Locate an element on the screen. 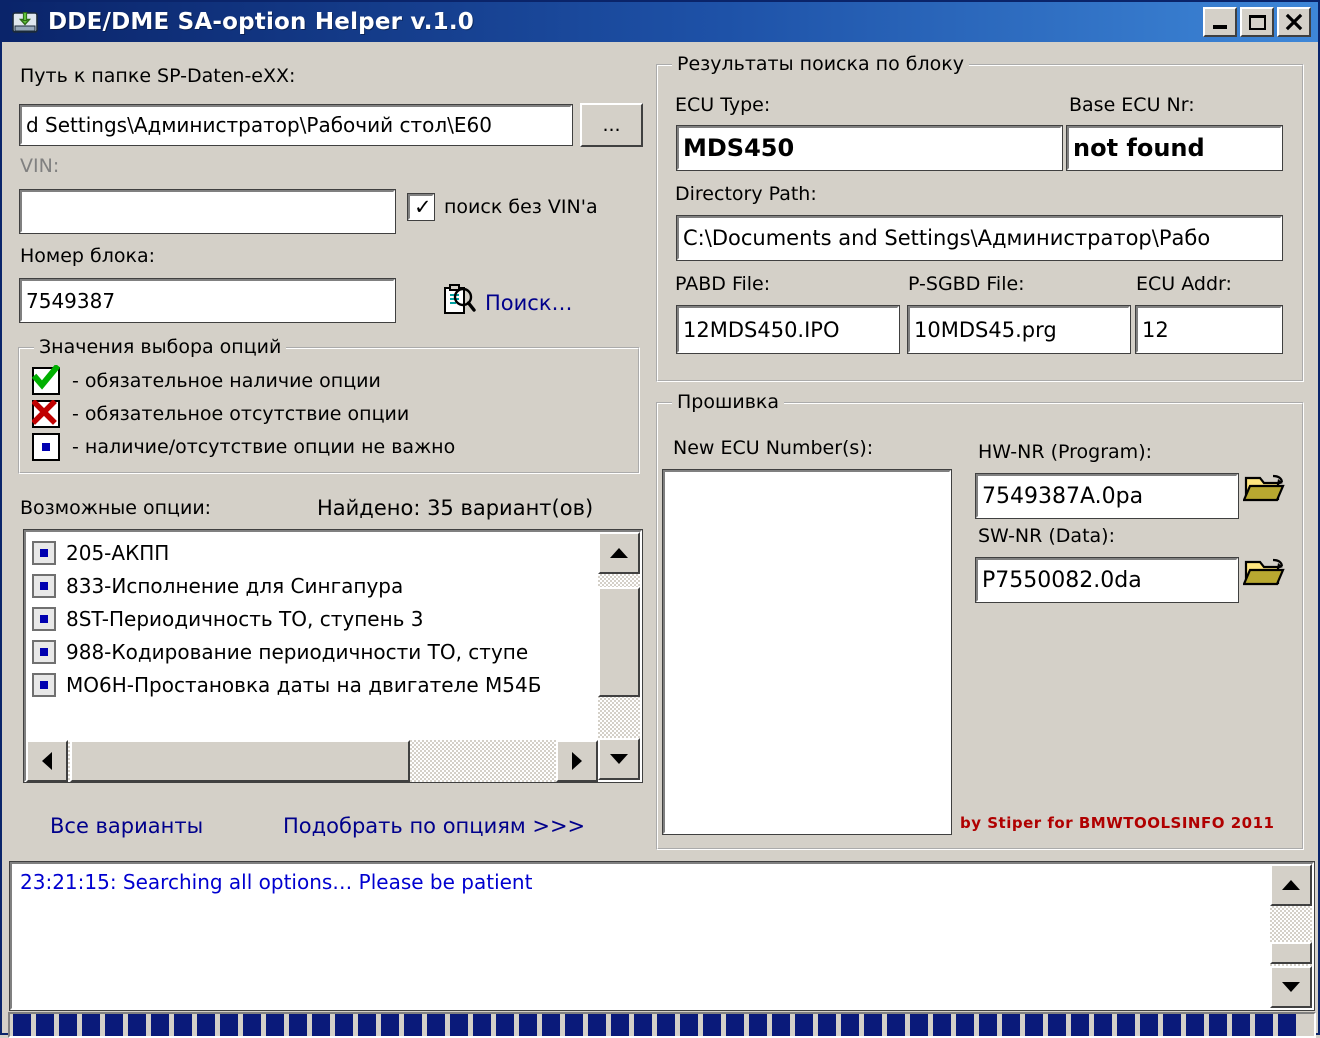 The height and width of the screenshot is (1038, 1320). list-item-label: 833-Исполнение для Сингапура is located at coordinates (235, 585).